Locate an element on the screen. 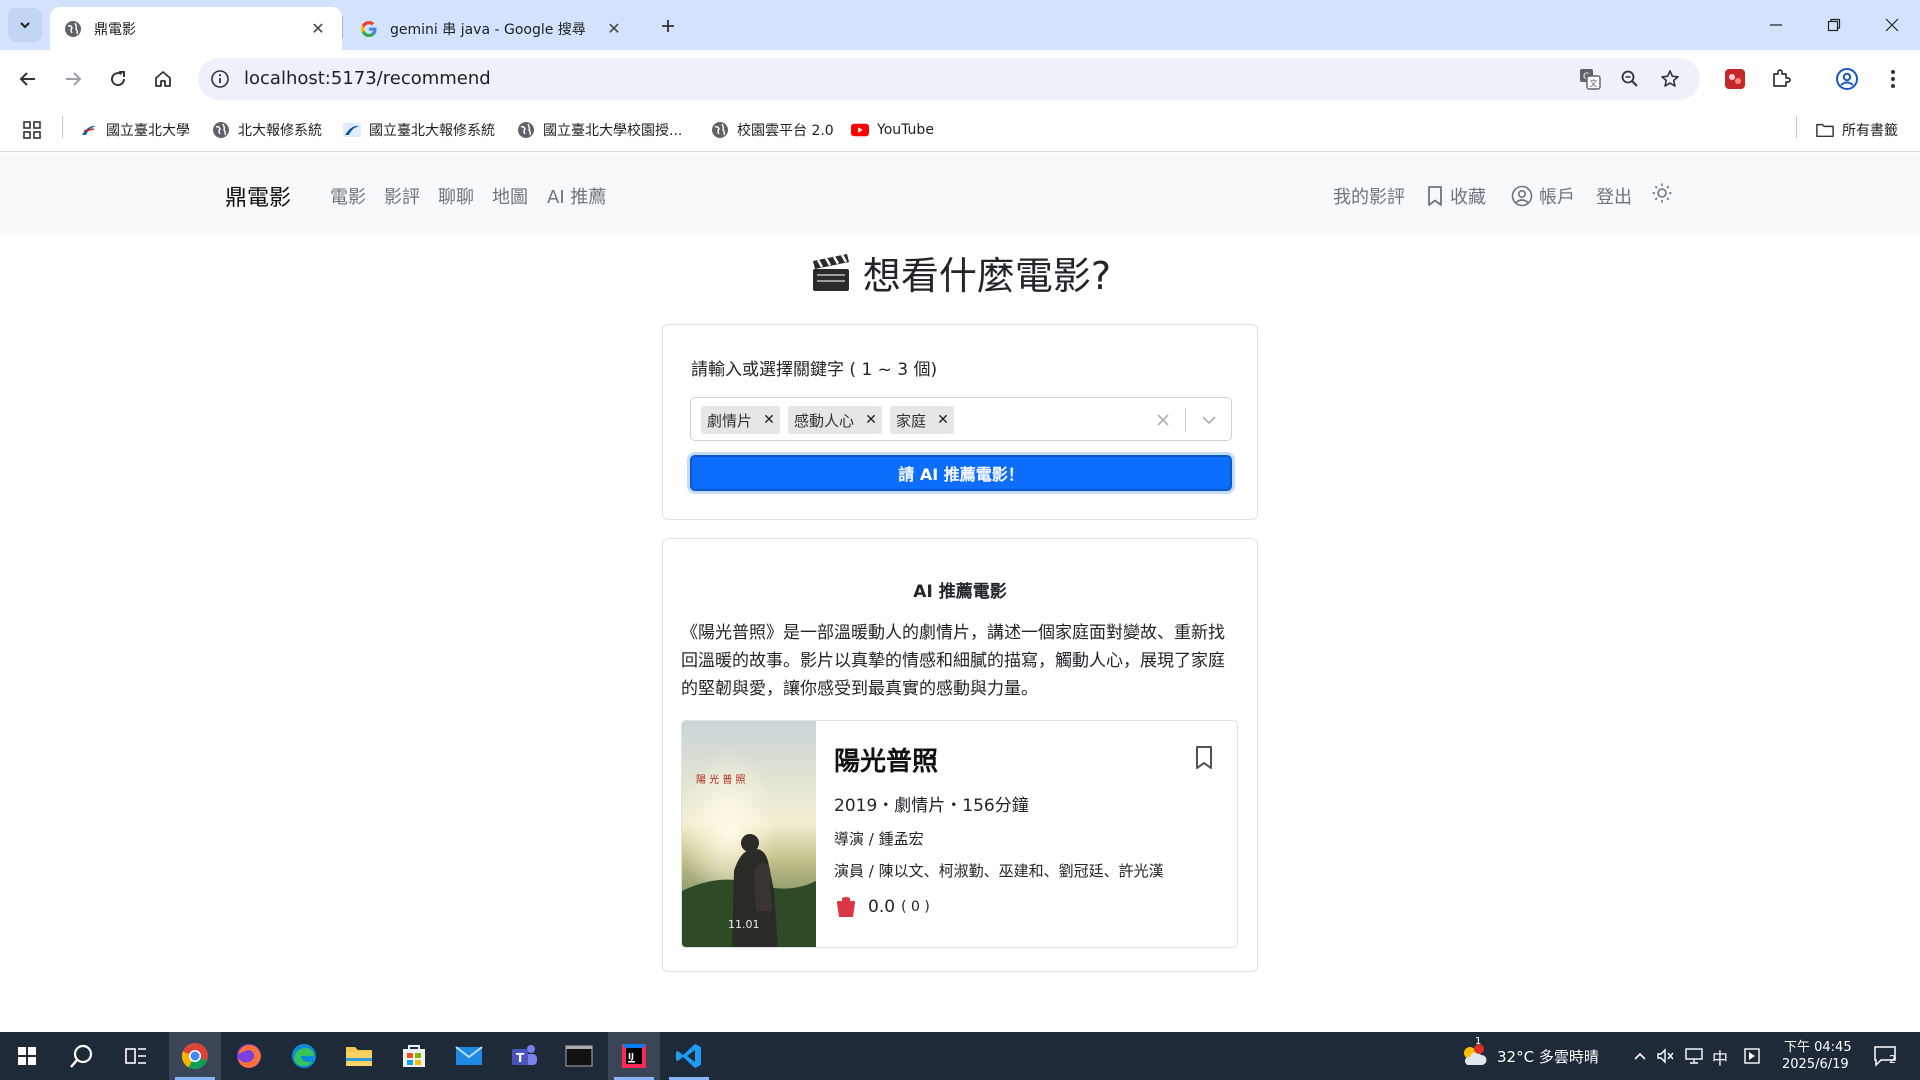  minimize-button is located at coordinates (1776, 25).